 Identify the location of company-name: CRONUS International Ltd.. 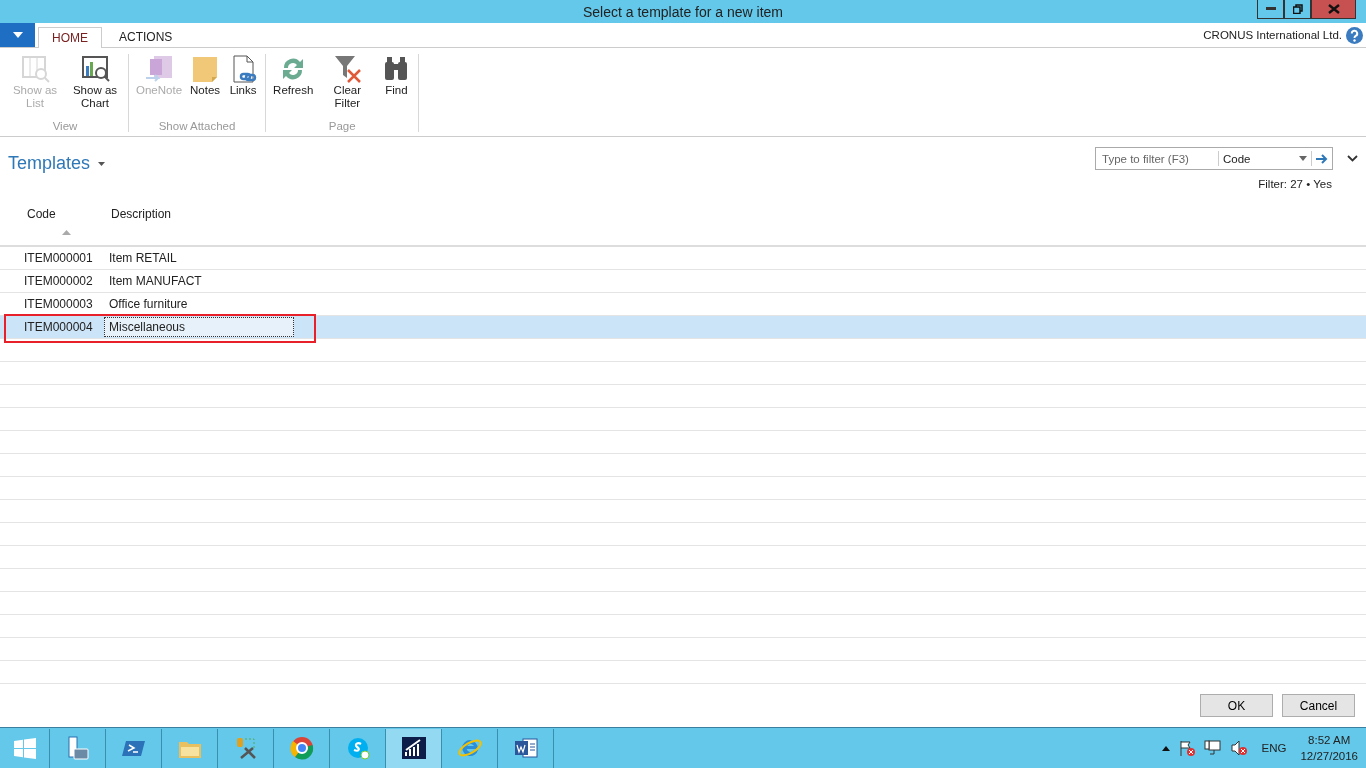
(1272, 35).